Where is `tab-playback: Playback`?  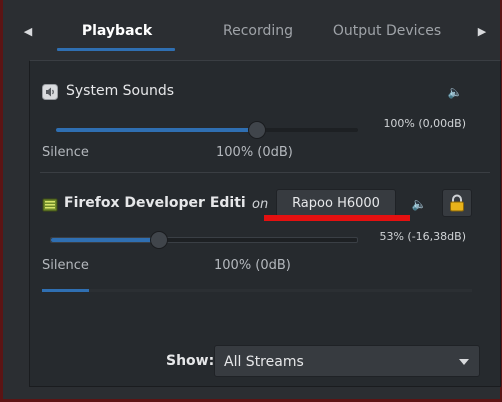
tab-playback: Playback is located at coordinates (117, 31).